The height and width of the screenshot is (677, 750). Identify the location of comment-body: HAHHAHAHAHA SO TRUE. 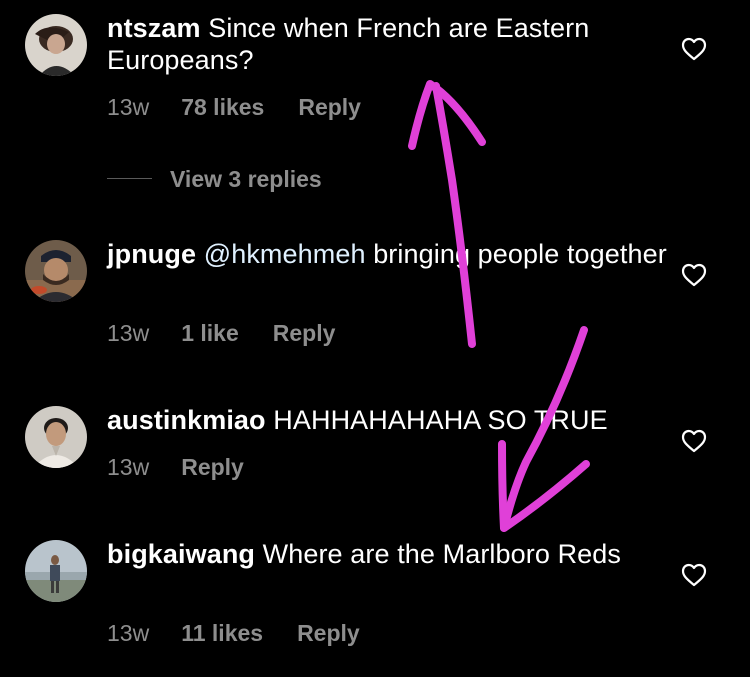
(440, 420).